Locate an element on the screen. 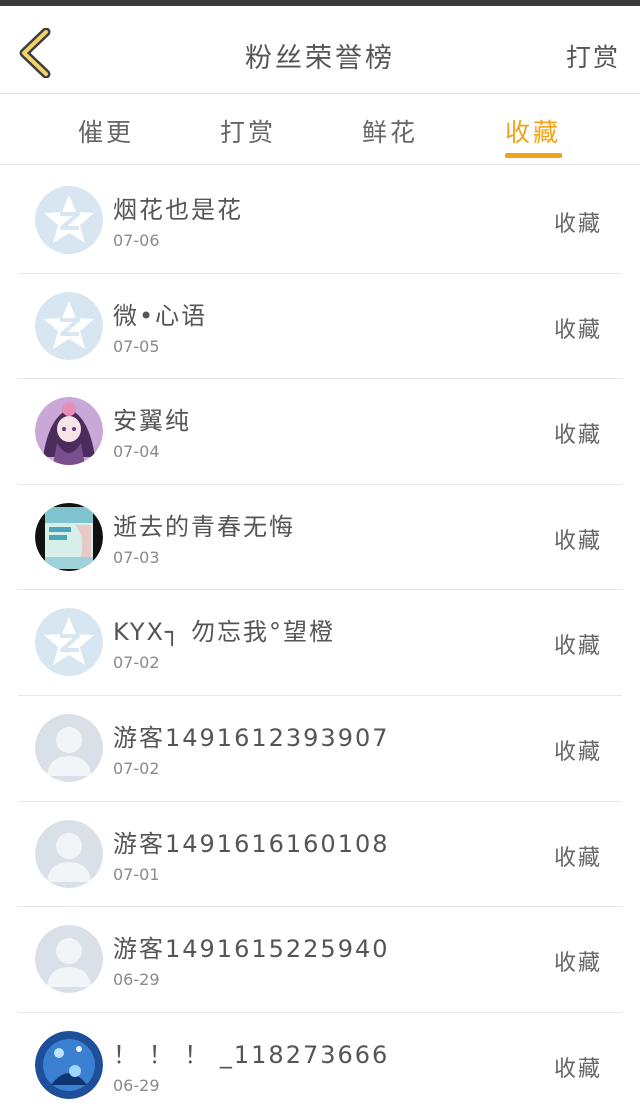 The height and width of the screenshot is (1112, 640). user-name: 安翼纯 is located at coordinates (152, 421).